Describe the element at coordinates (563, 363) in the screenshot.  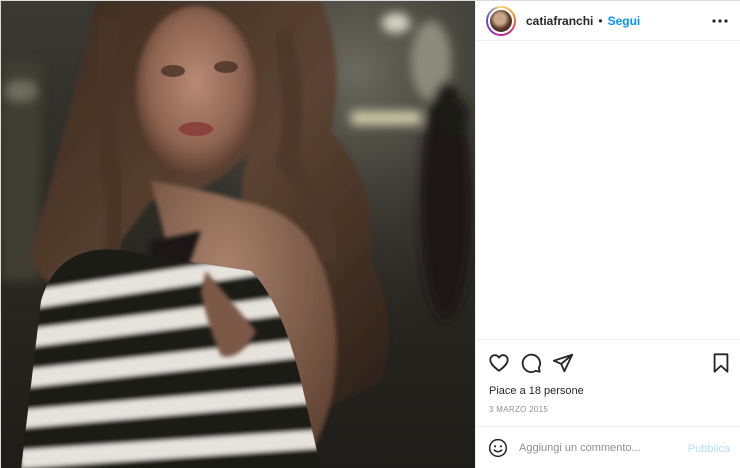
I see `share-icon` at that location.